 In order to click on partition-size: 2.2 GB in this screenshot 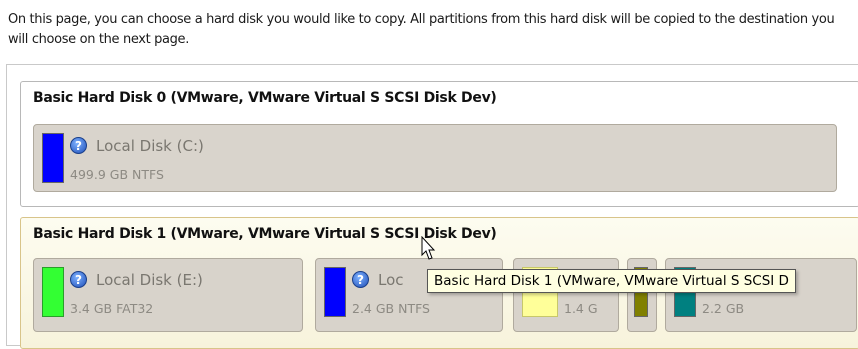, I will do `click(723, 308)`.